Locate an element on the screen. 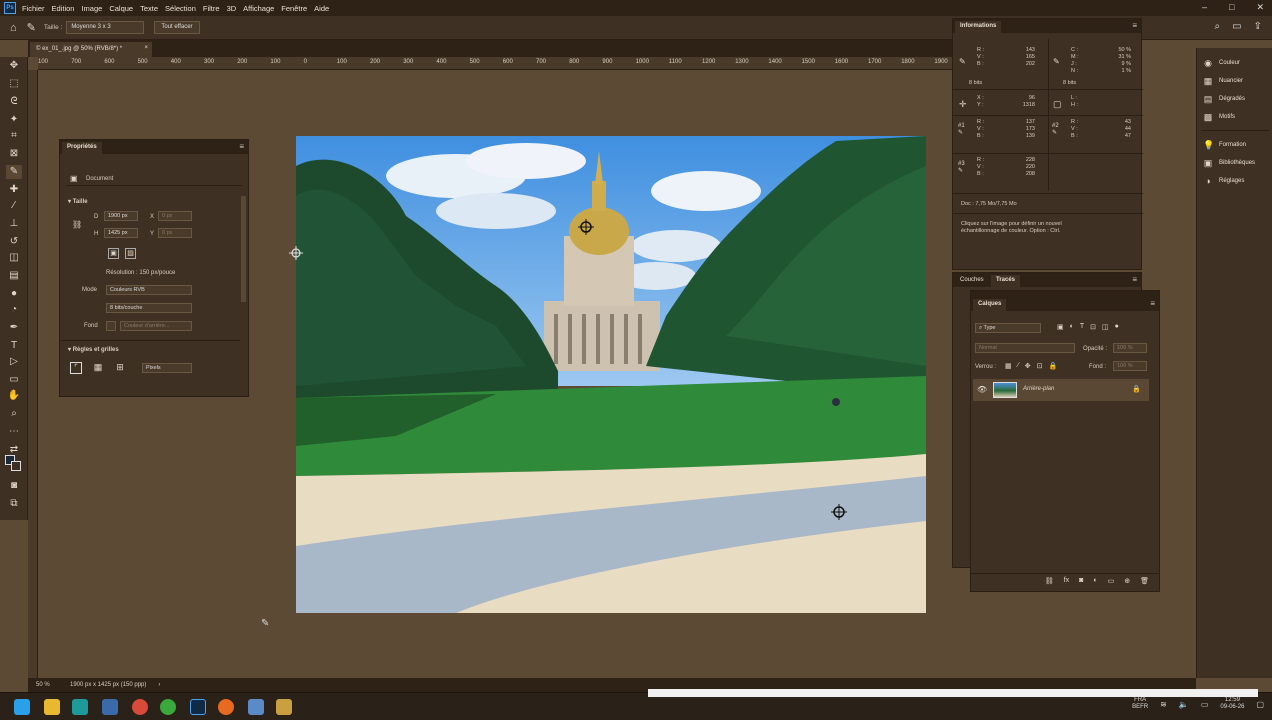 This screenshot has width=1272, height=720. blend-mode-select: Normal is located at coordinates (1025, 348).